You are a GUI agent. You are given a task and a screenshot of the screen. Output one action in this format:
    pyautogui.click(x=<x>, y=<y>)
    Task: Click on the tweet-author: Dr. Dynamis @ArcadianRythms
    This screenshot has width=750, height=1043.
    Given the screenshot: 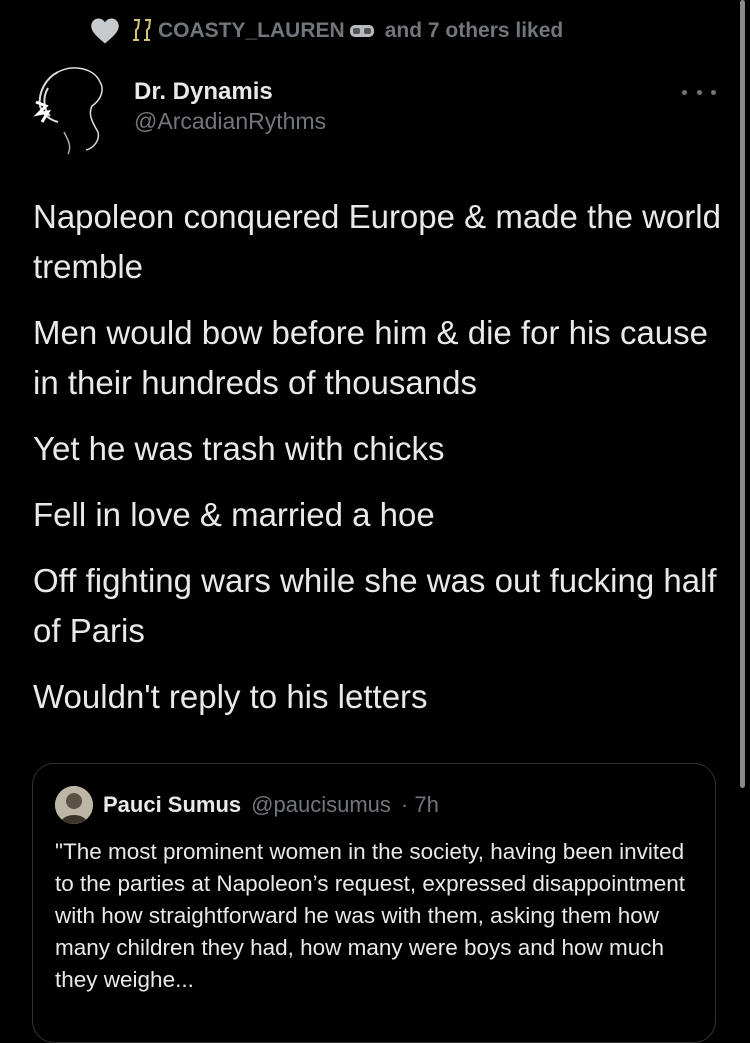 What is the action you would take?
    pyautogui.click(x=230, y=107)
    